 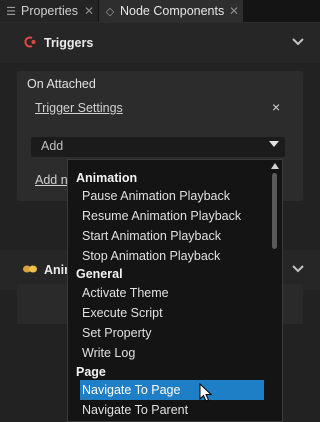 What do you see at coordinates (180, 353) in the screenshot?
I see `menu-item: Write Log` at bounding box center [180, 353].